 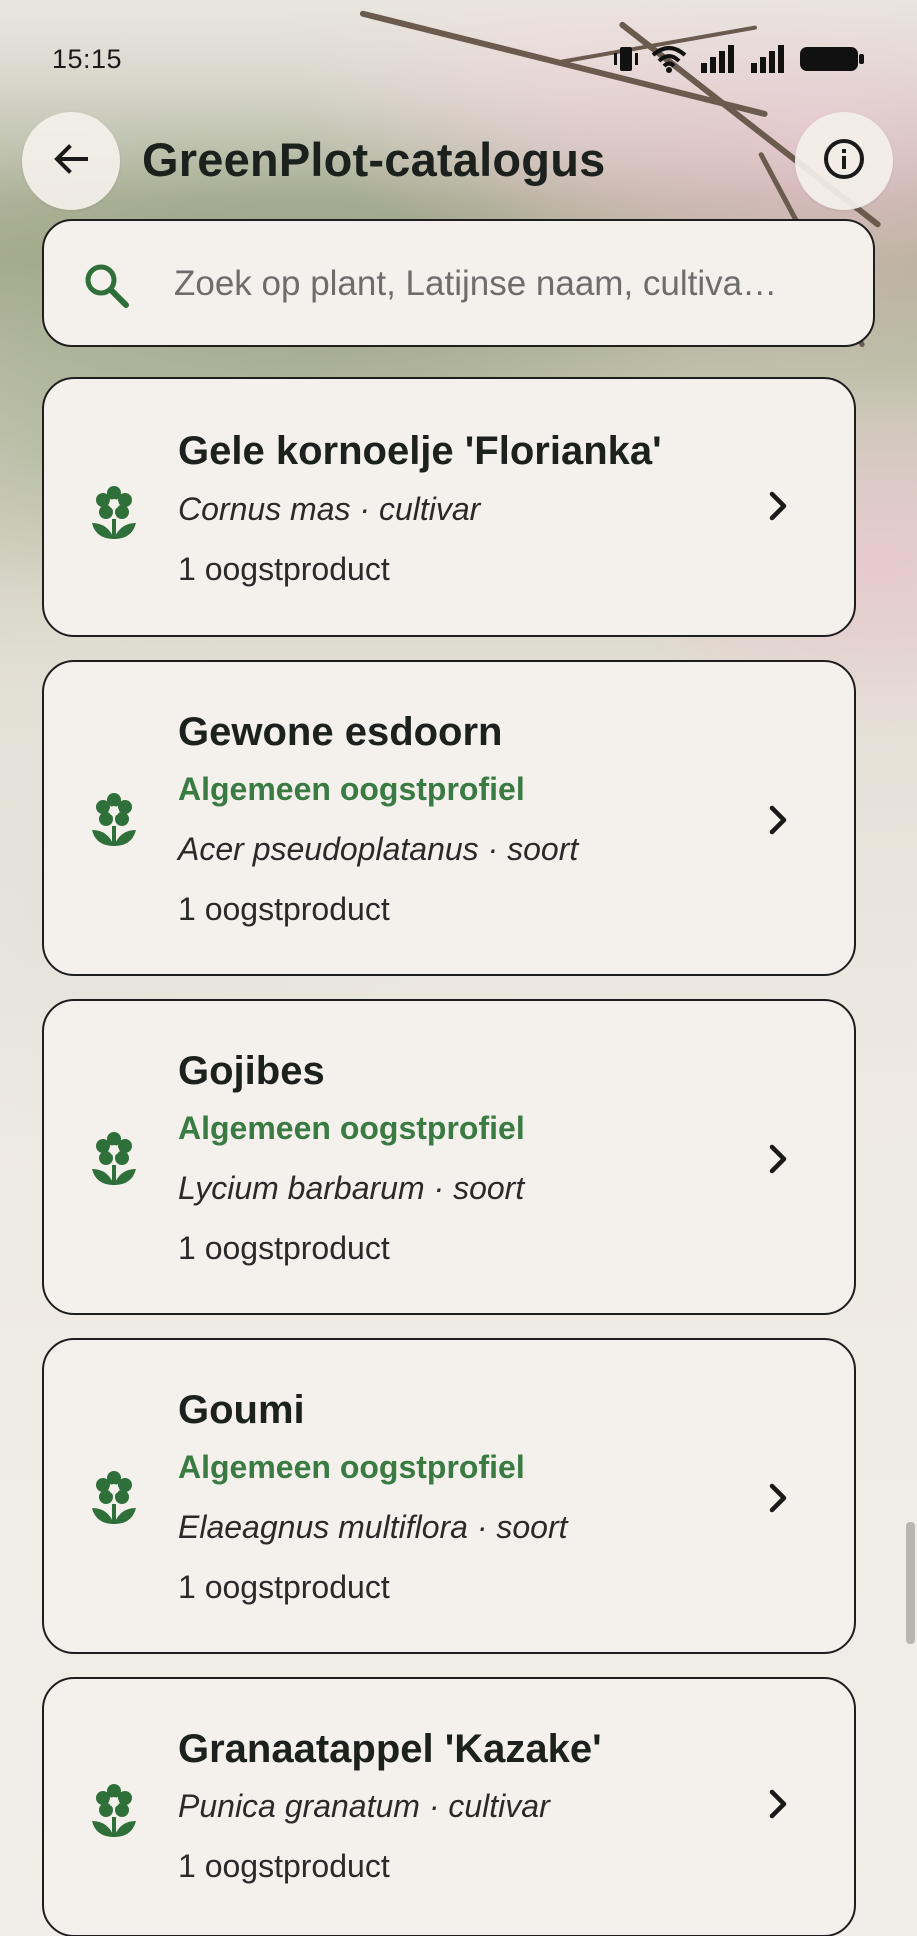 I want to click on plant-latin-name: Acer pseudoplatanus · soort, so click(x=378, y=849).